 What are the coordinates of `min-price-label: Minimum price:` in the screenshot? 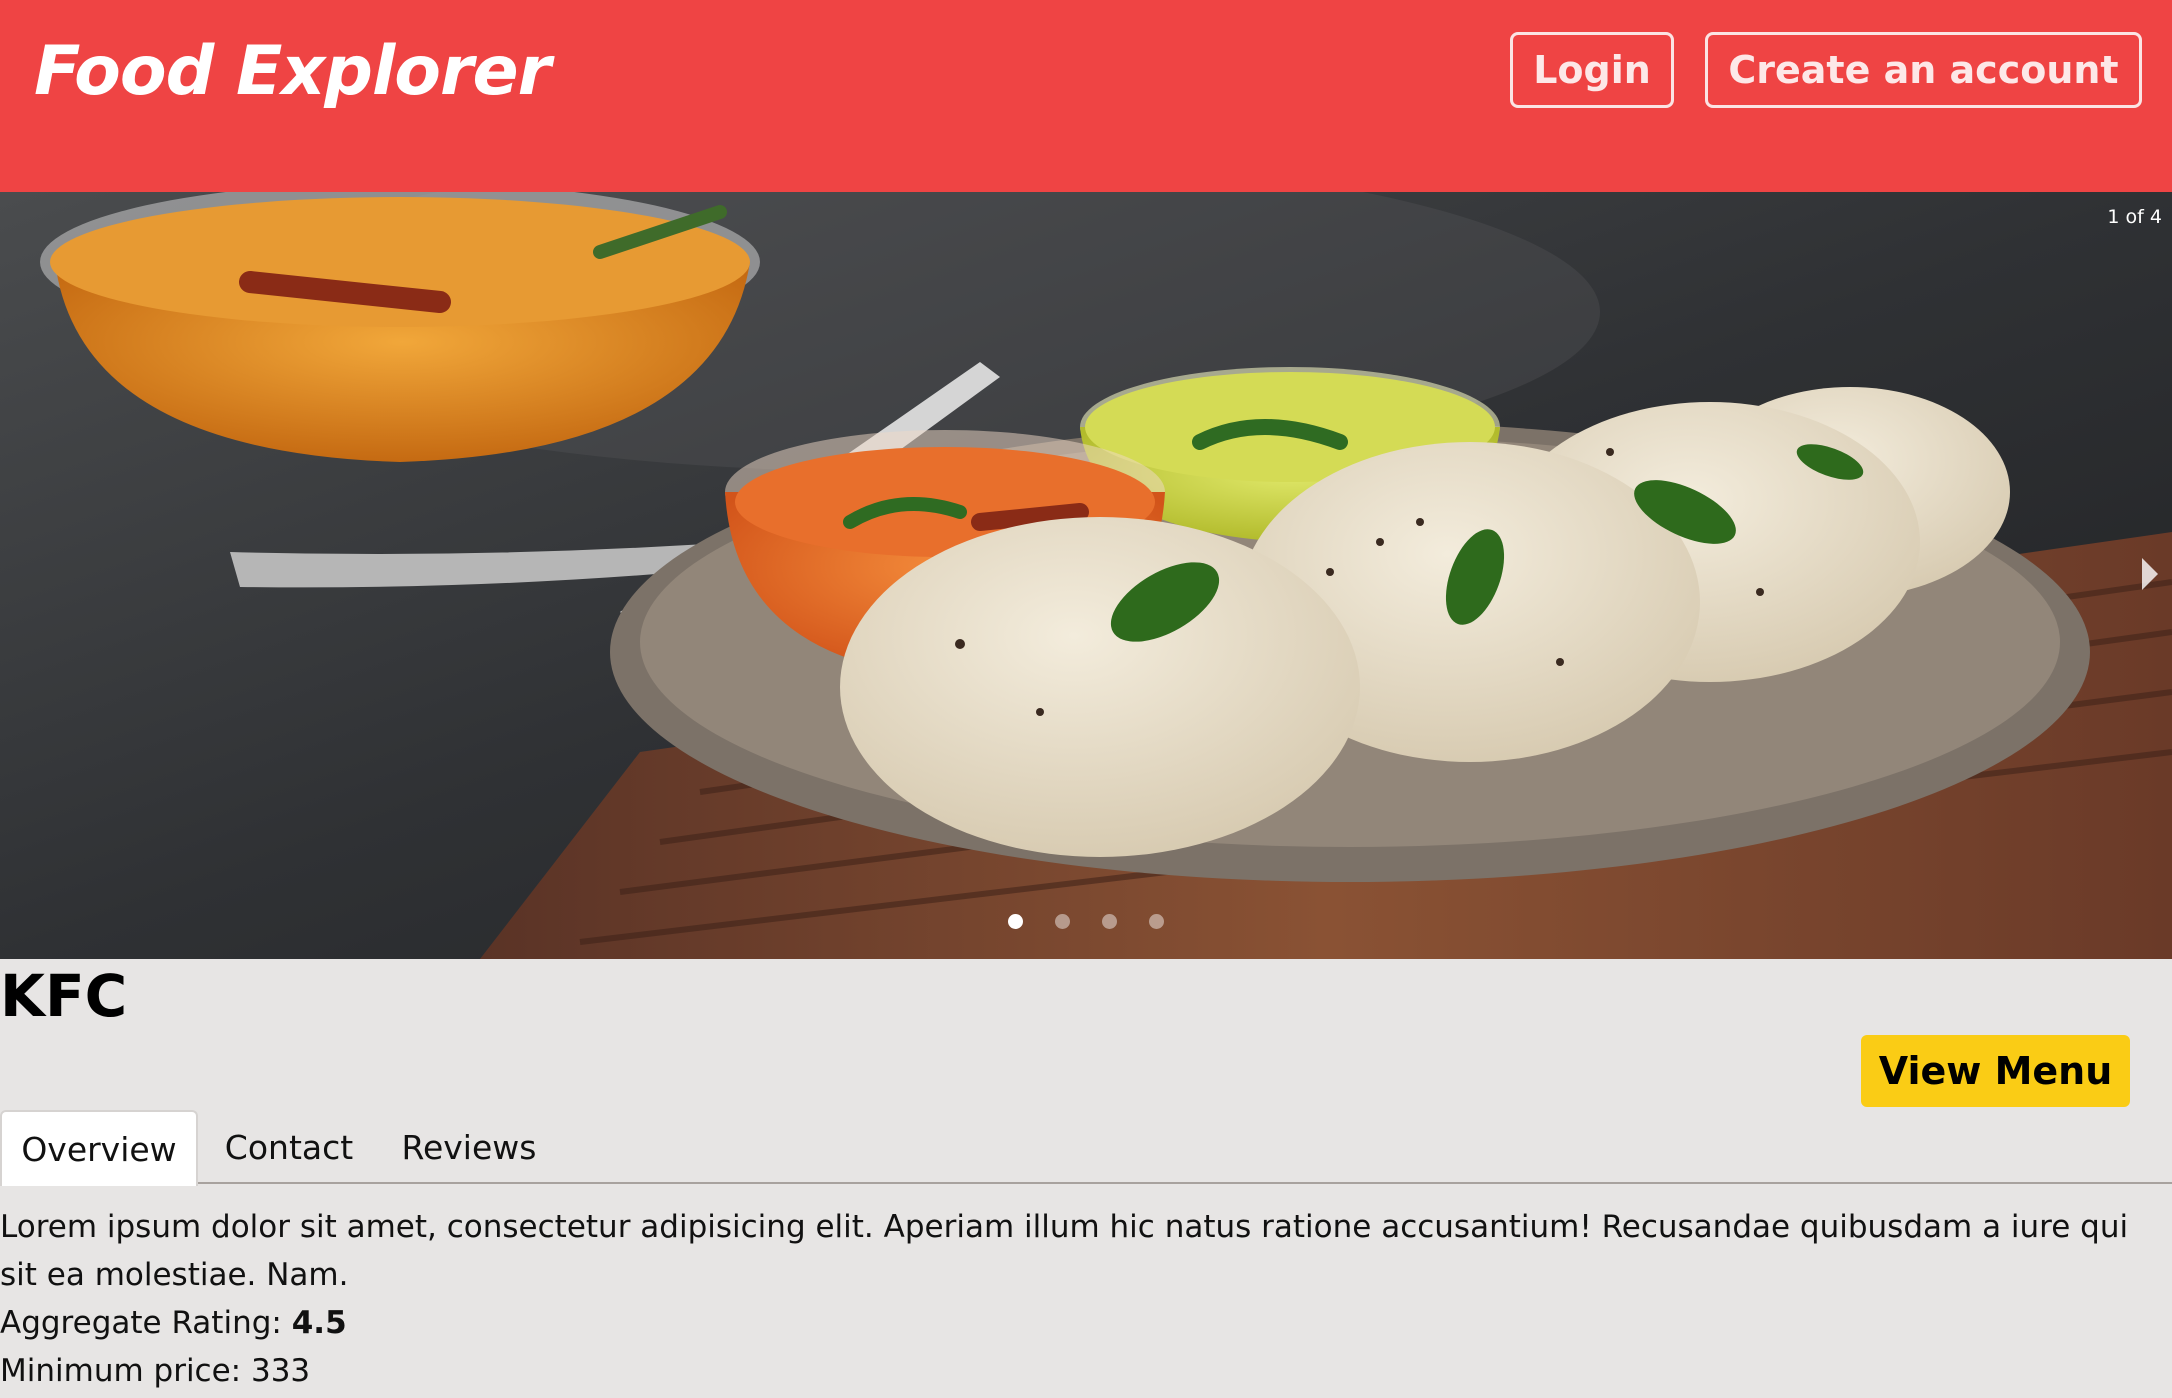 It's located at (121, 1371).